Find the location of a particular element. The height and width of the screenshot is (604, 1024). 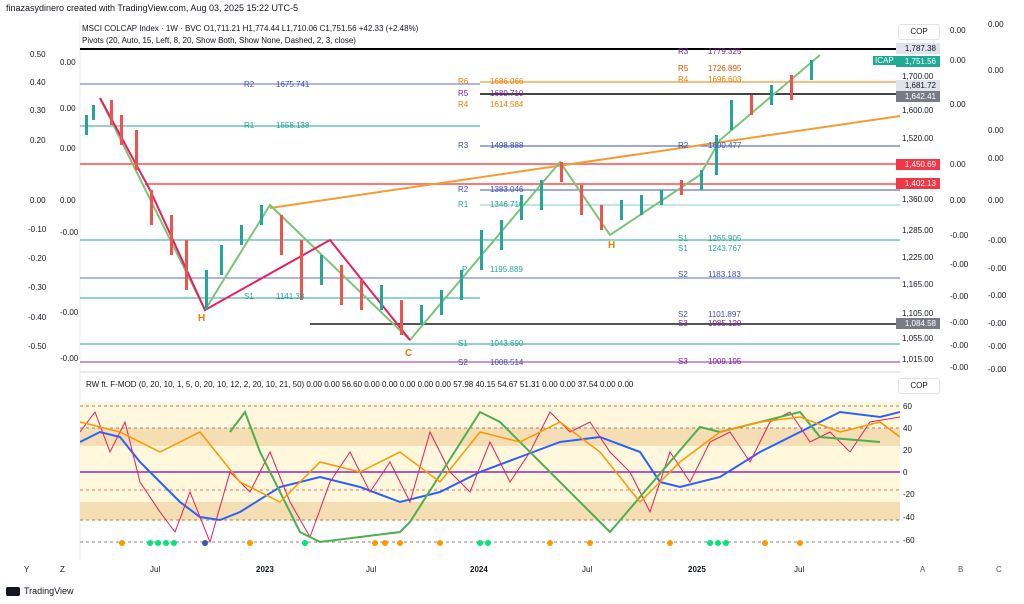

auto-scale-button: A is located at coordinates (922, 569).